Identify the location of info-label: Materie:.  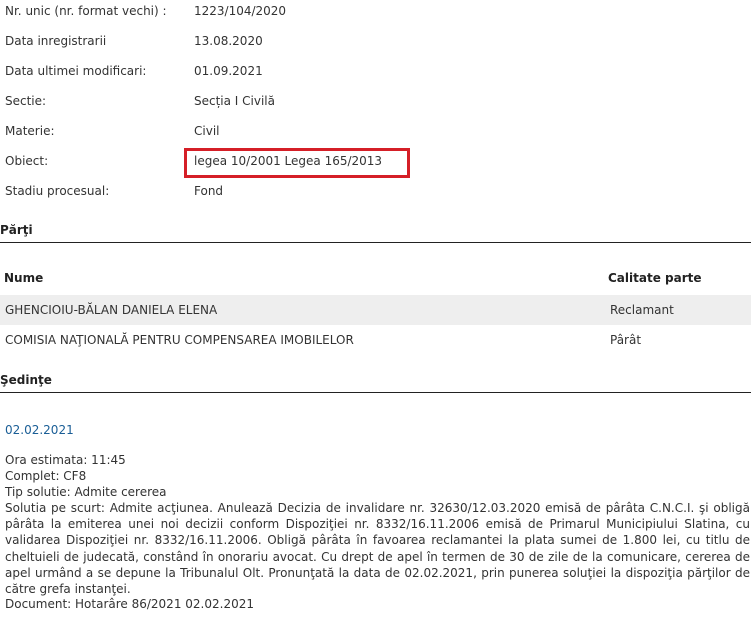
(30, 131).